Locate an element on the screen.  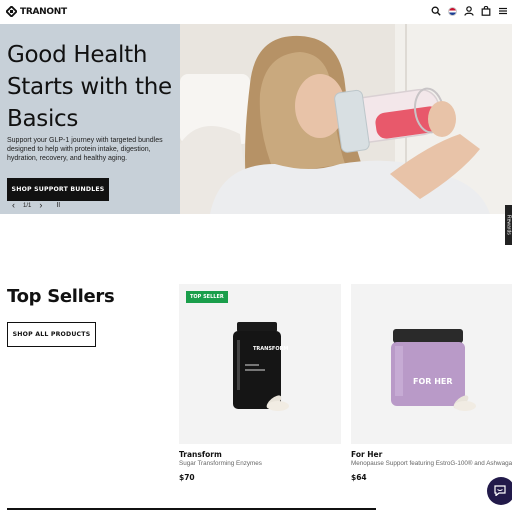
carousel-progress-bar is located at coordinates (191, 509).